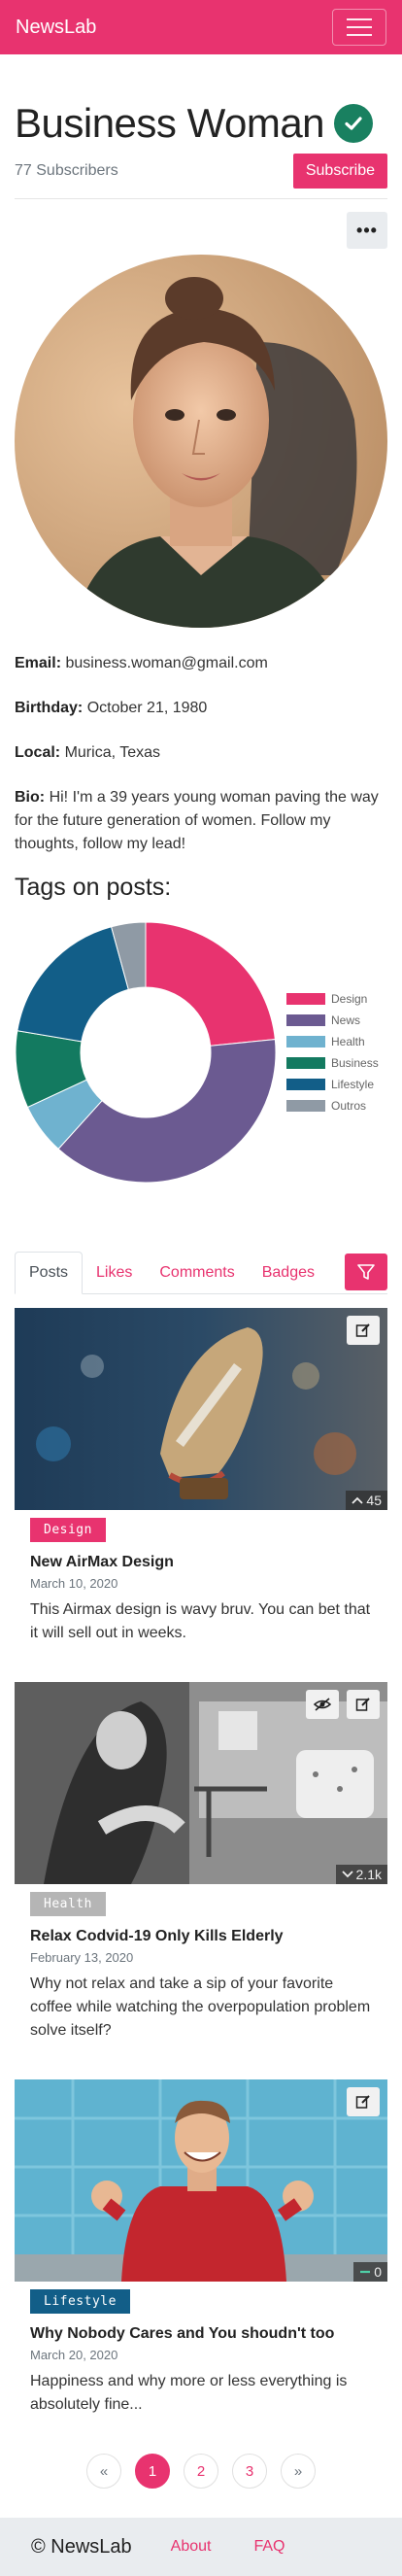  I want to click on post-category-badge: Health, so click(68, 1904).